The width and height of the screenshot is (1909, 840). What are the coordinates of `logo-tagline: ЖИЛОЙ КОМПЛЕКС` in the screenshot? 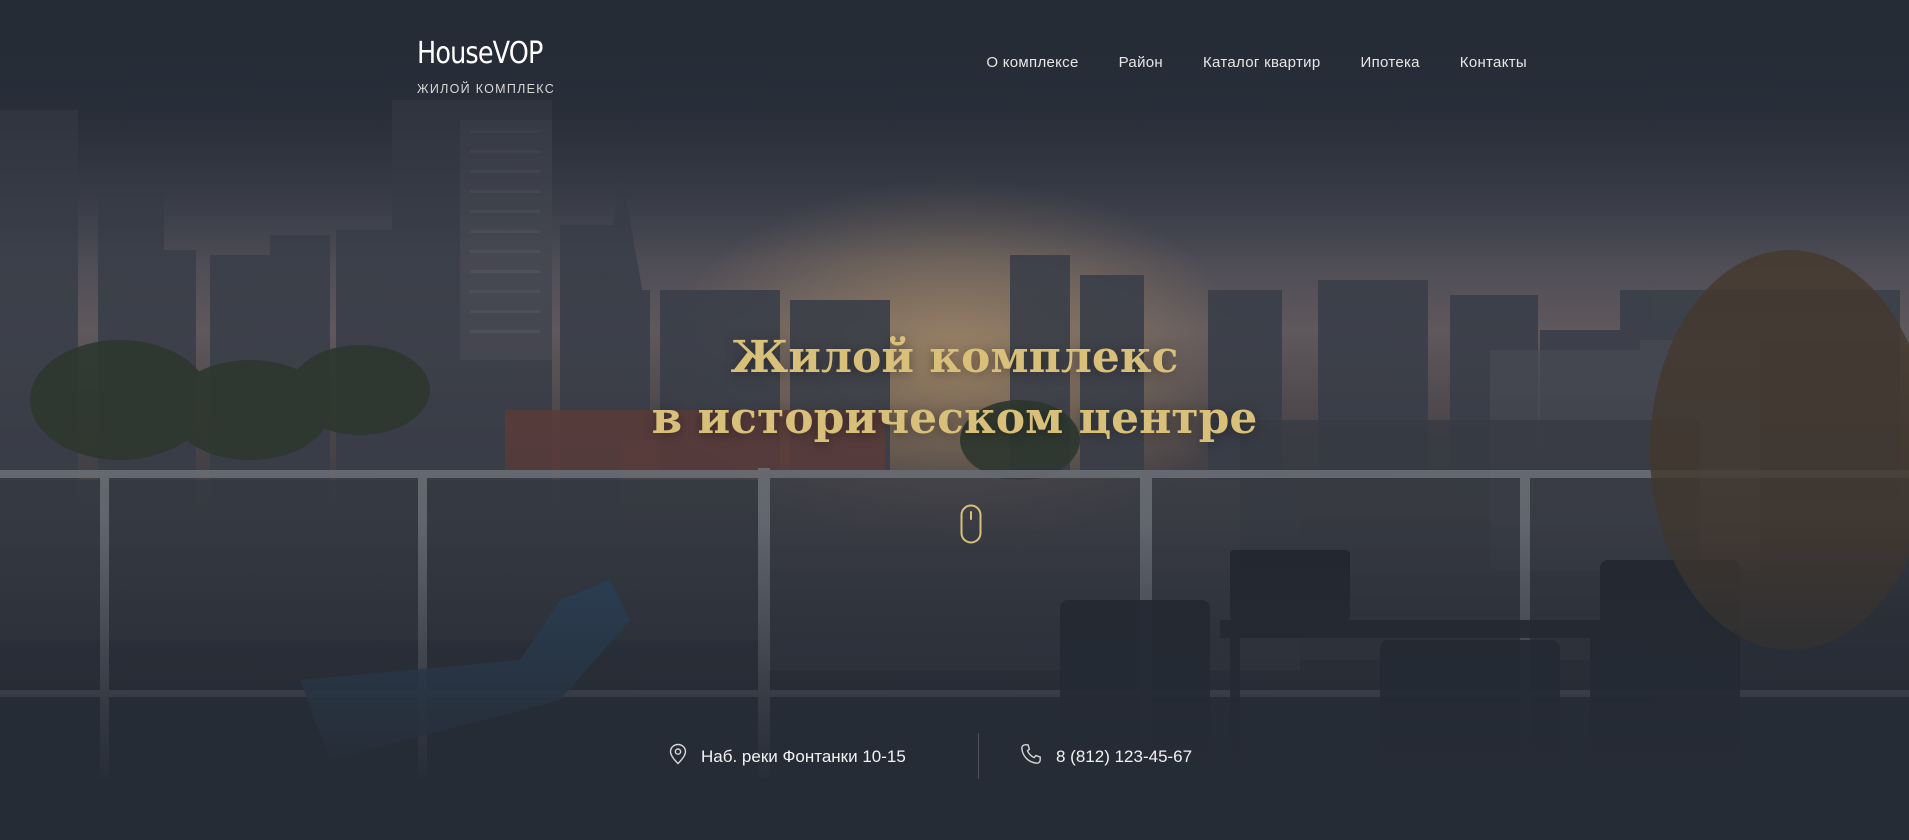 It's located at (486, 89).